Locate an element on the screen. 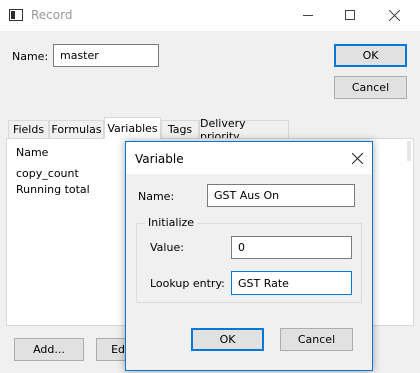 Image resolution: width=420 pixels, height=373 pixels. tab-delivery-priority: Delivery priority is located at coordinates (244, 130).